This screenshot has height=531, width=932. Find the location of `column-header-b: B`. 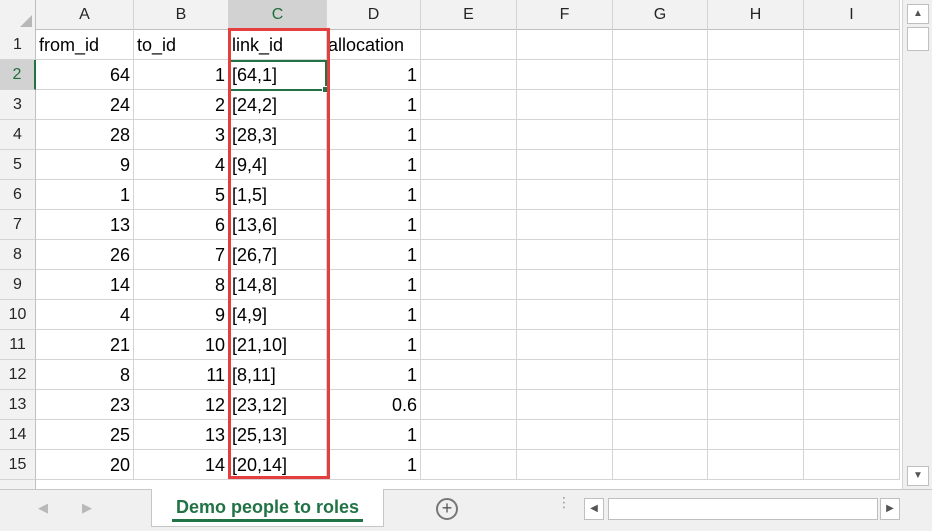

column-header-b: B is located at coordinates (181, 15).